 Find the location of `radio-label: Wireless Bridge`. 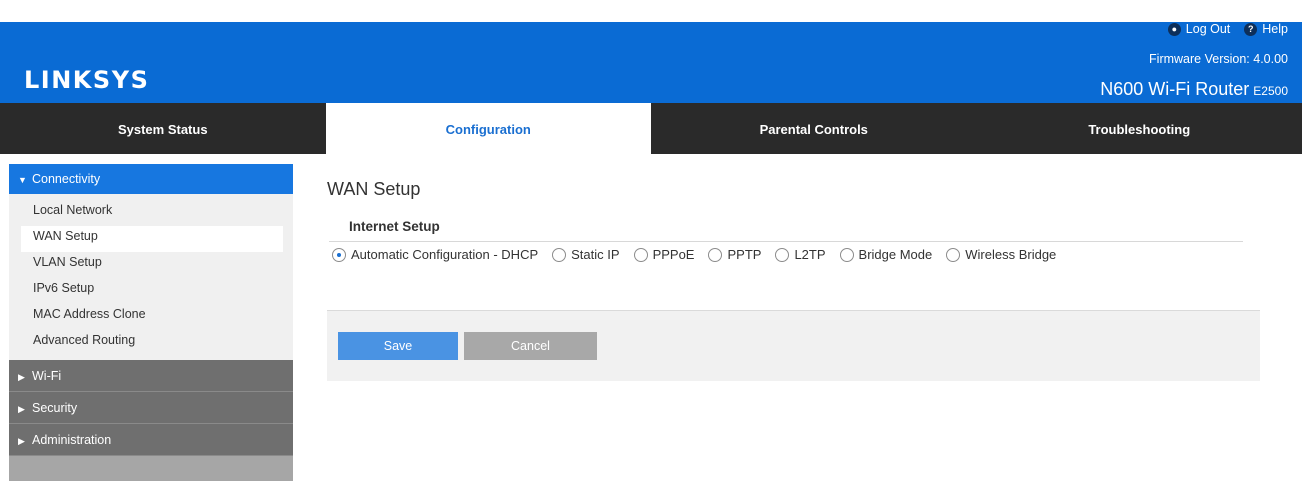

radio-label: Wireless Bridge is located at coordinates (1011, 254).